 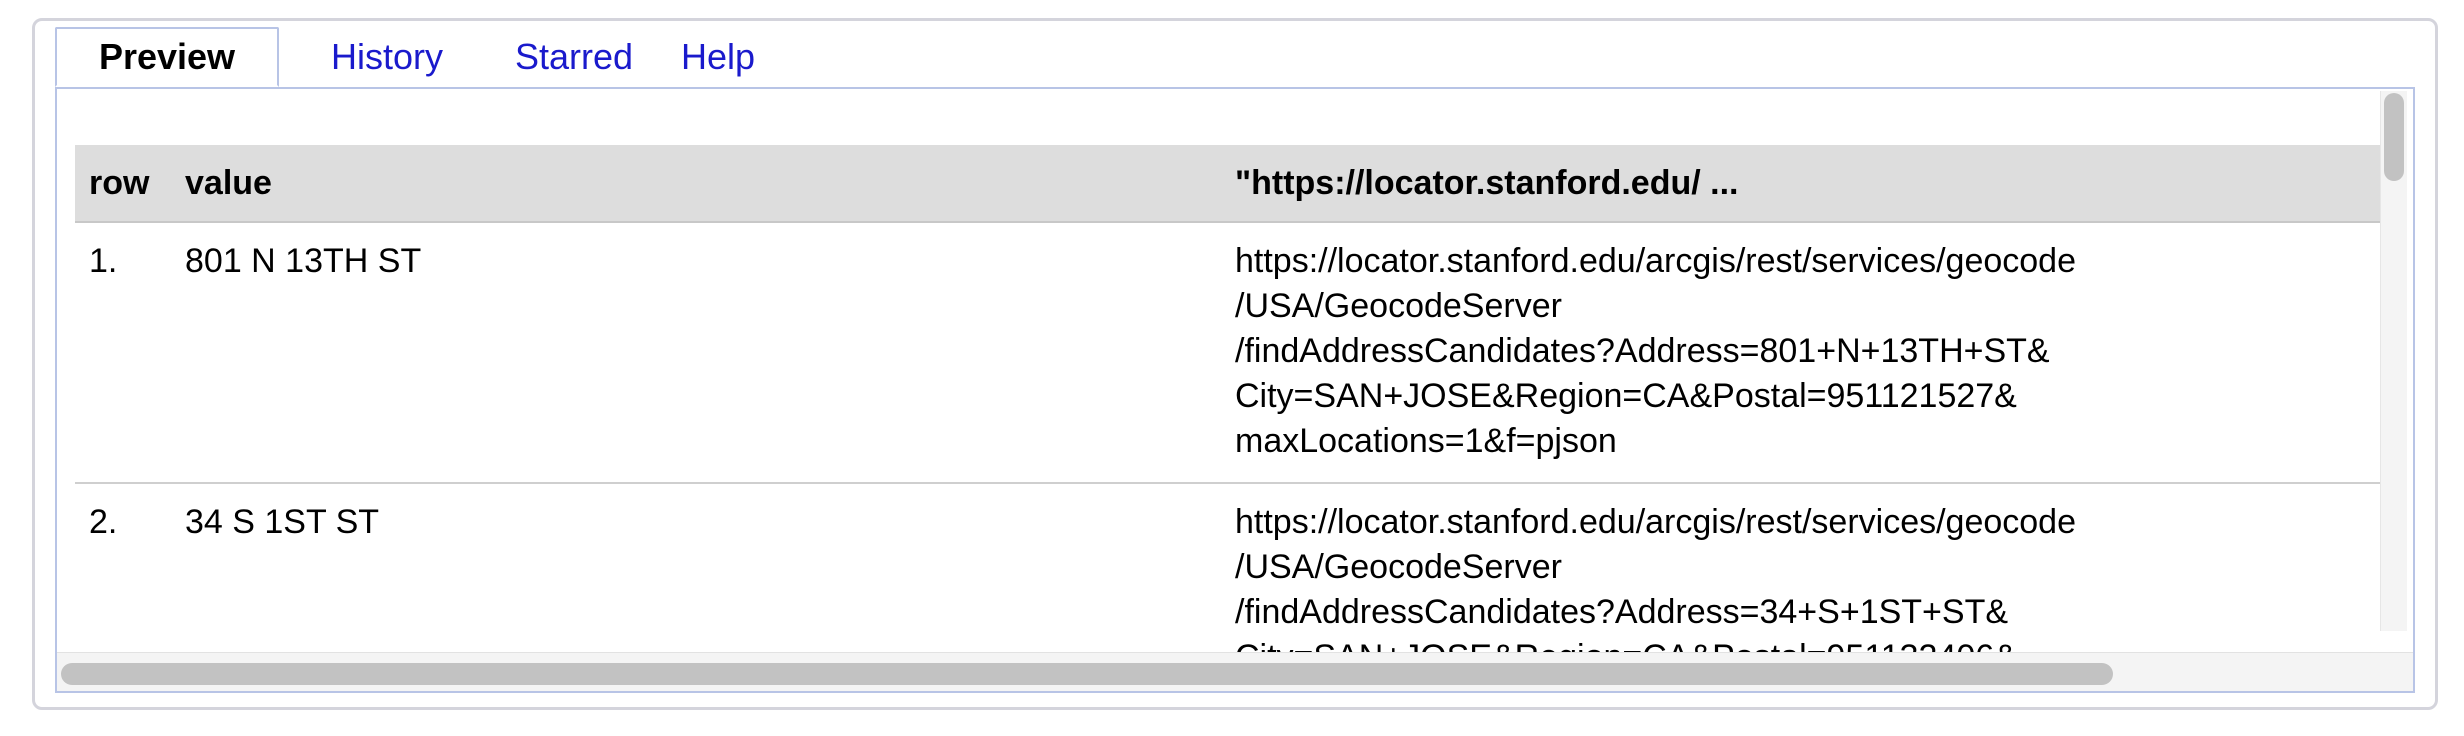 What do you see at coordinates (718, 57) in the screenshot?
I see `tab-help: Help` at bounding box center [718, 57].